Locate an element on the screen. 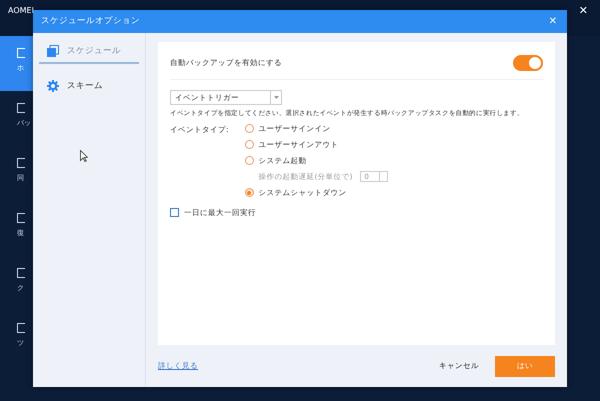 Image resolution: width=600 pixels, height=401 pixels. mouse-cursor-icon is located at coordinates (84, 156).